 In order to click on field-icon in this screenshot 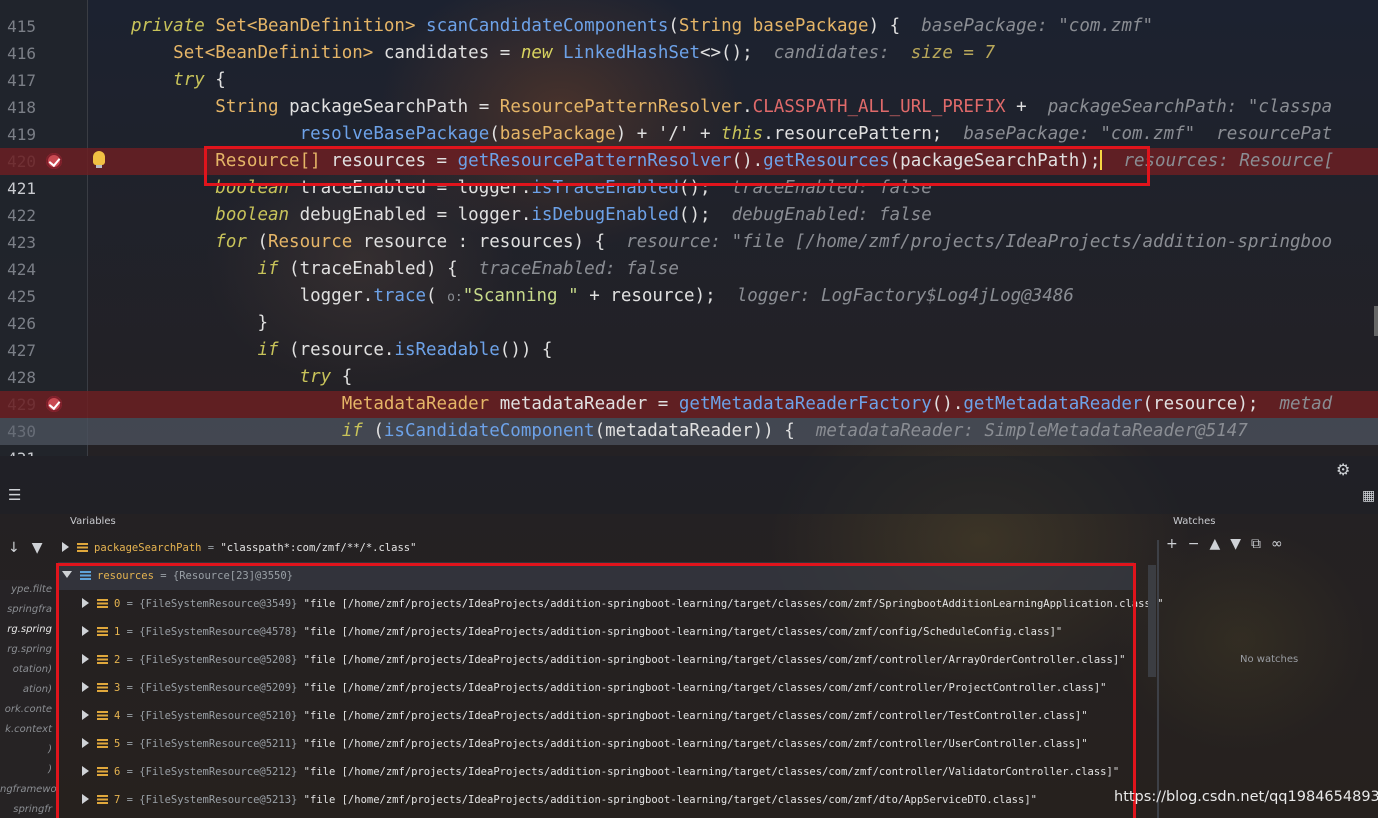, I will do `click(82, 547)`.